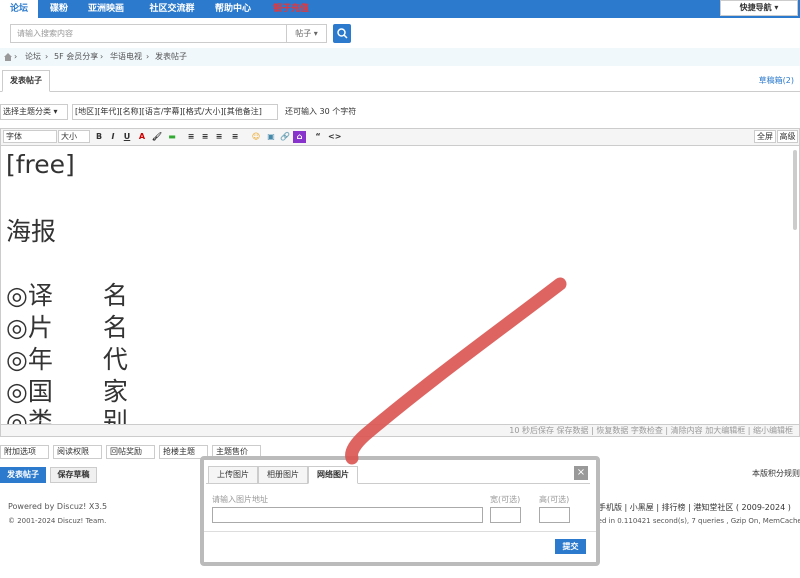 The image size is (800, 578). Describe the element at coordinates (787, 136) in the screenshot. I see `advanced-button: 高级` at that location.